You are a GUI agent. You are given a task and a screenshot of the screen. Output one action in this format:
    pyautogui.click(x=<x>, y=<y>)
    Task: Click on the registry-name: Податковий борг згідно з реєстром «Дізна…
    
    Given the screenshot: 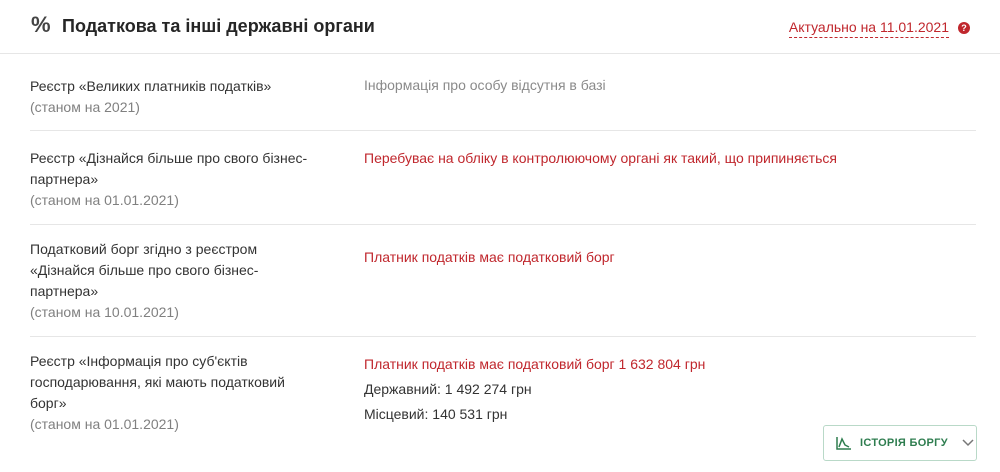 What is the action you would take?
    pyautogui.click(x=180, y=281)
    